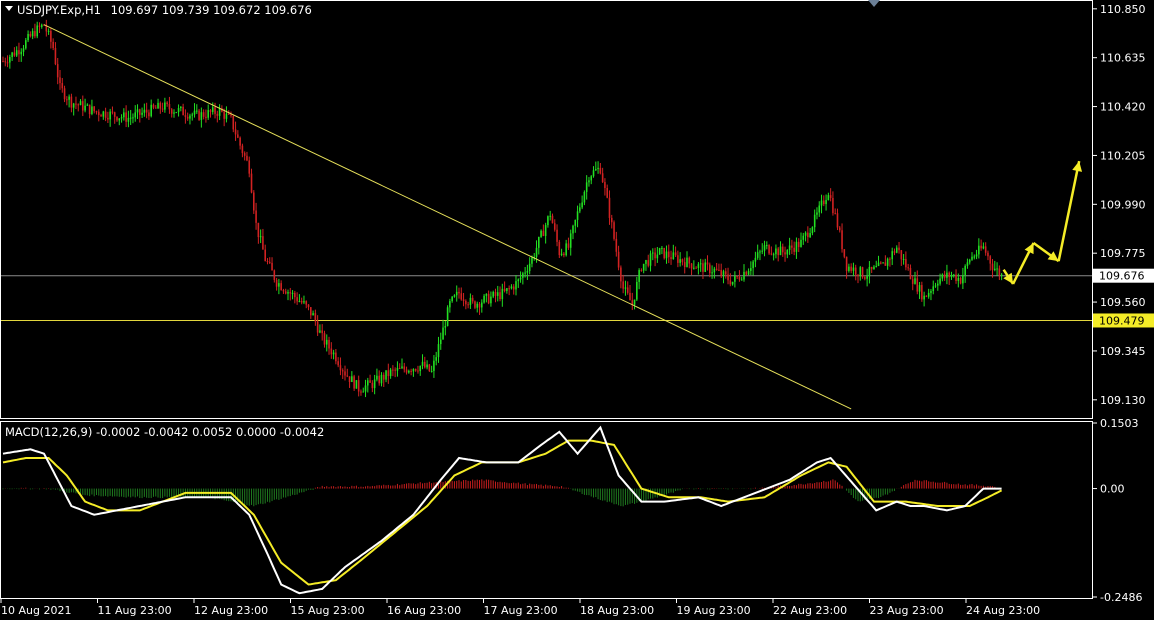 The image size is (1154, 620). Describe the element at coordinates (714, 610) in the screenshot. I see `time-tick-label: 19 Aug 23:00` at that location.